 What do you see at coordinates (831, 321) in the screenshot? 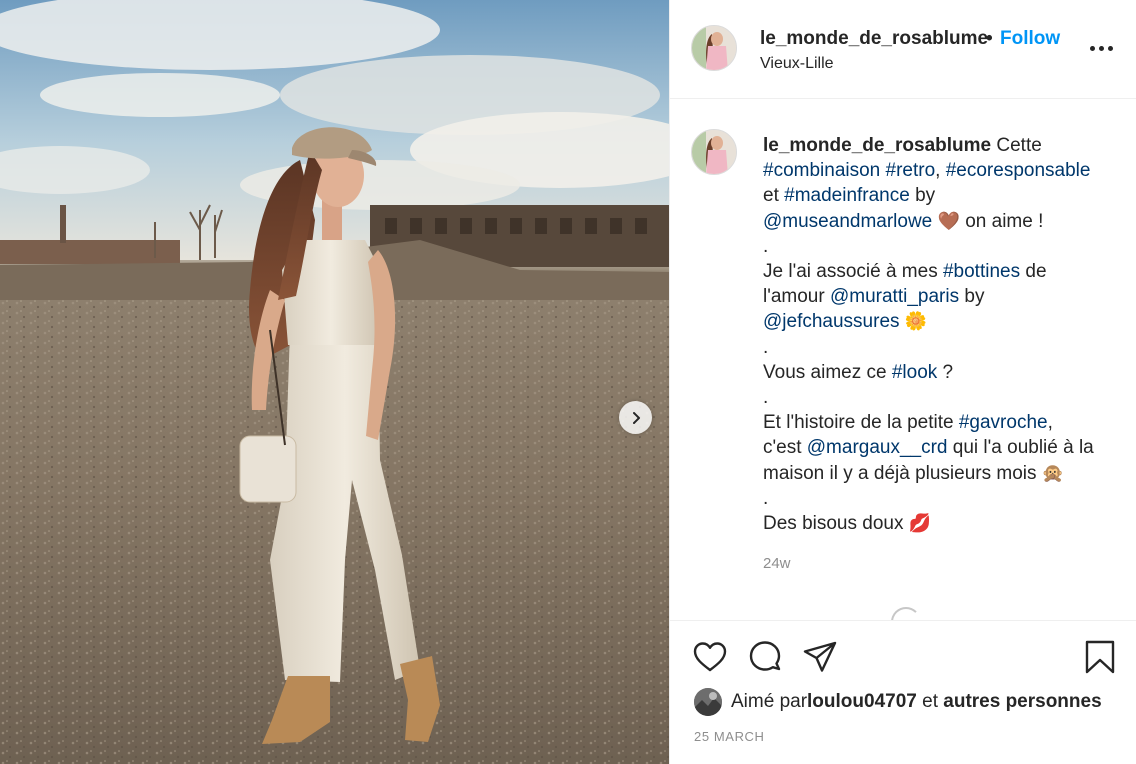
I see `mention-link: @jefchaussures` at bounding box center [831, 321].